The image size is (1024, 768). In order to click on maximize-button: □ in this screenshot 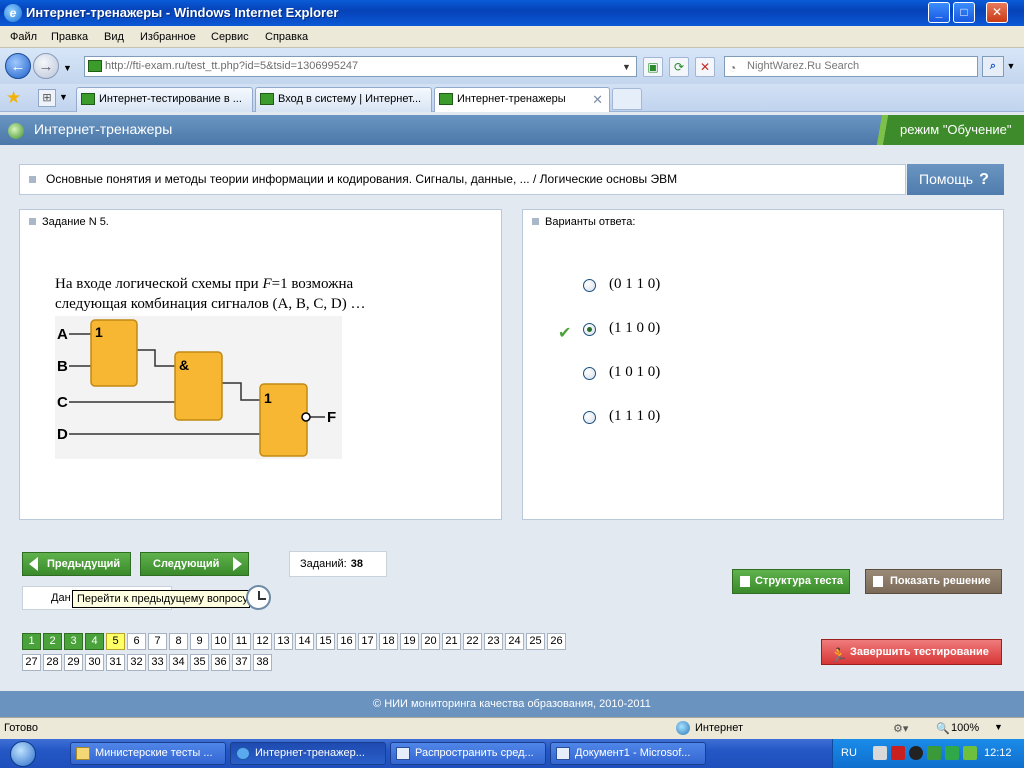, I will do `click(964, 12)`.